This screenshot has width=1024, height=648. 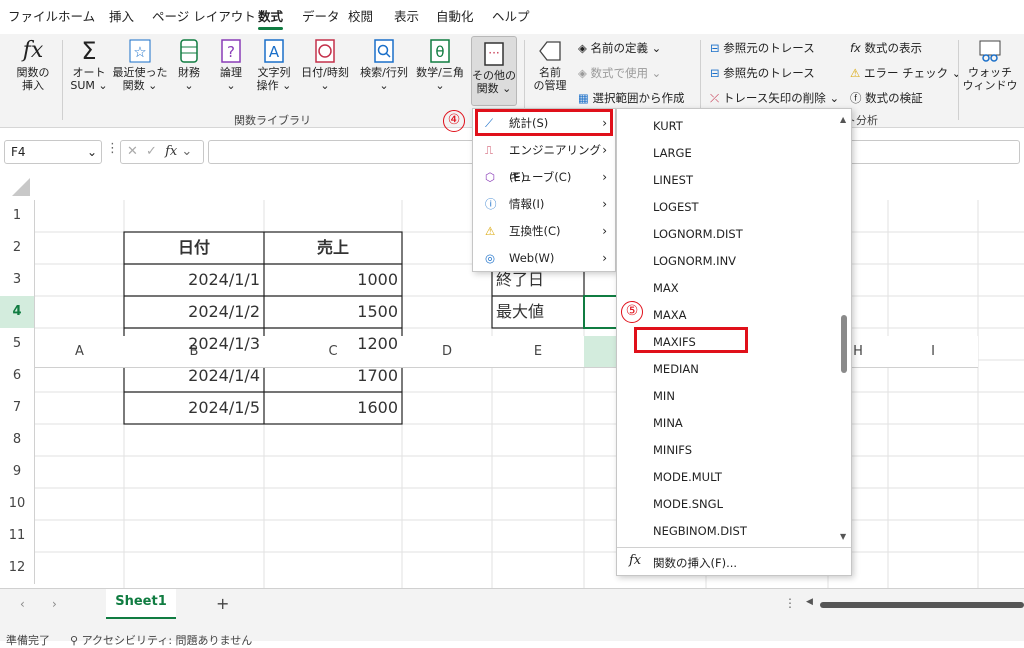 I want to click on row-header: 10, so click(x=17, y=504).